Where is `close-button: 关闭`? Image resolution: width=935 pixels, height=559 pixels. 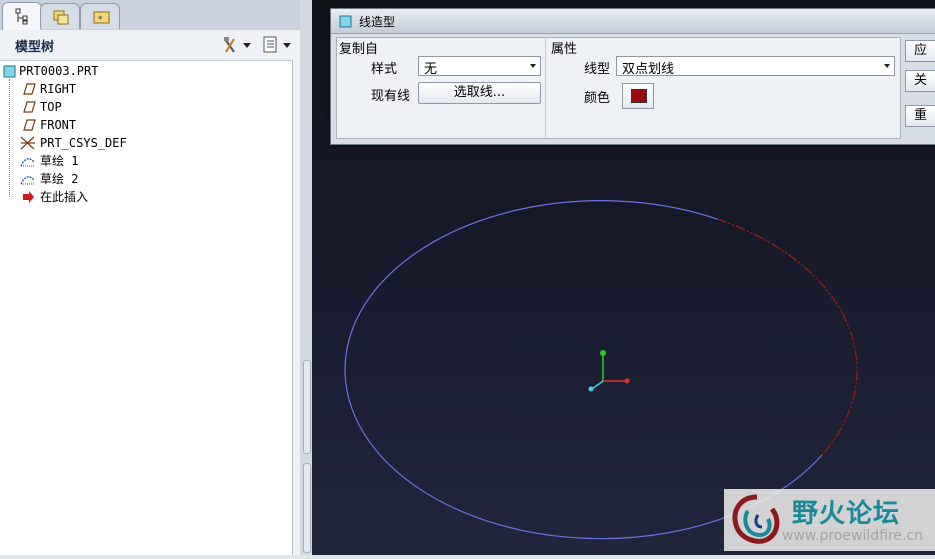 close-button: 关闭 is located at coordinates (920, 81).